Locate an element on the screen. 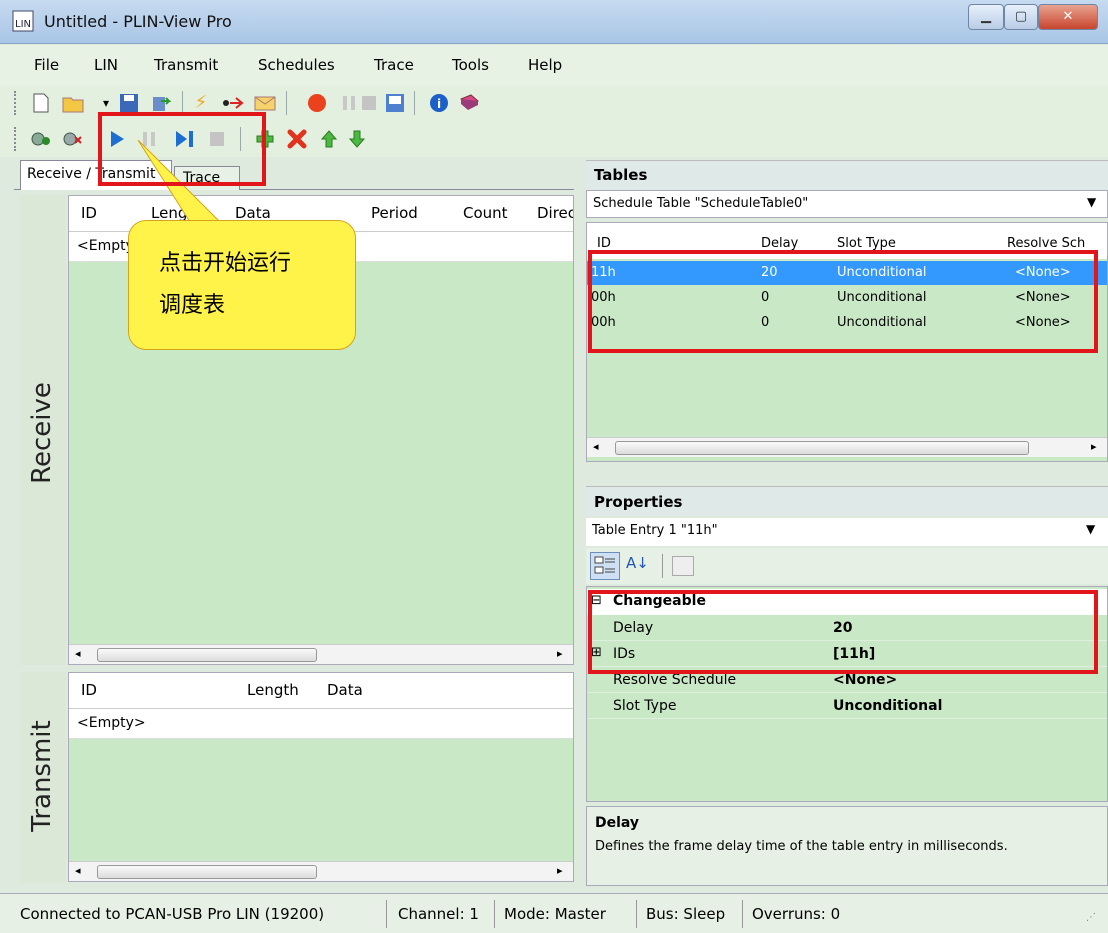 The height and width of the screenshot is (933, 1108). stop-trace-icon is located at coordinates (369, 103).